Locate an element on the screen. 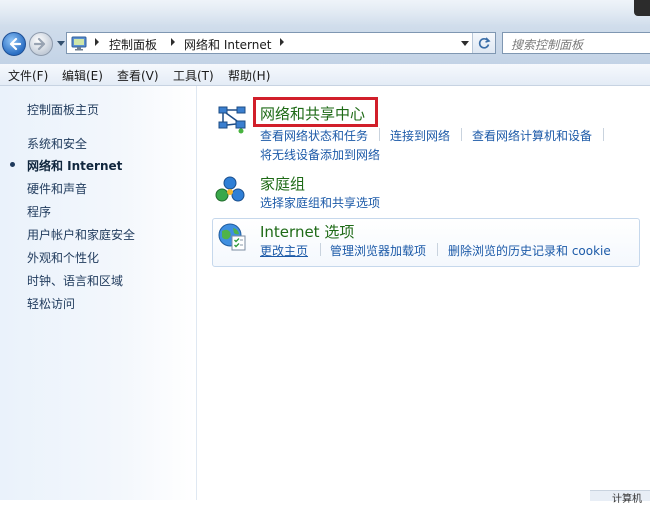  refresh-icon is located at coordinates (484, 43).